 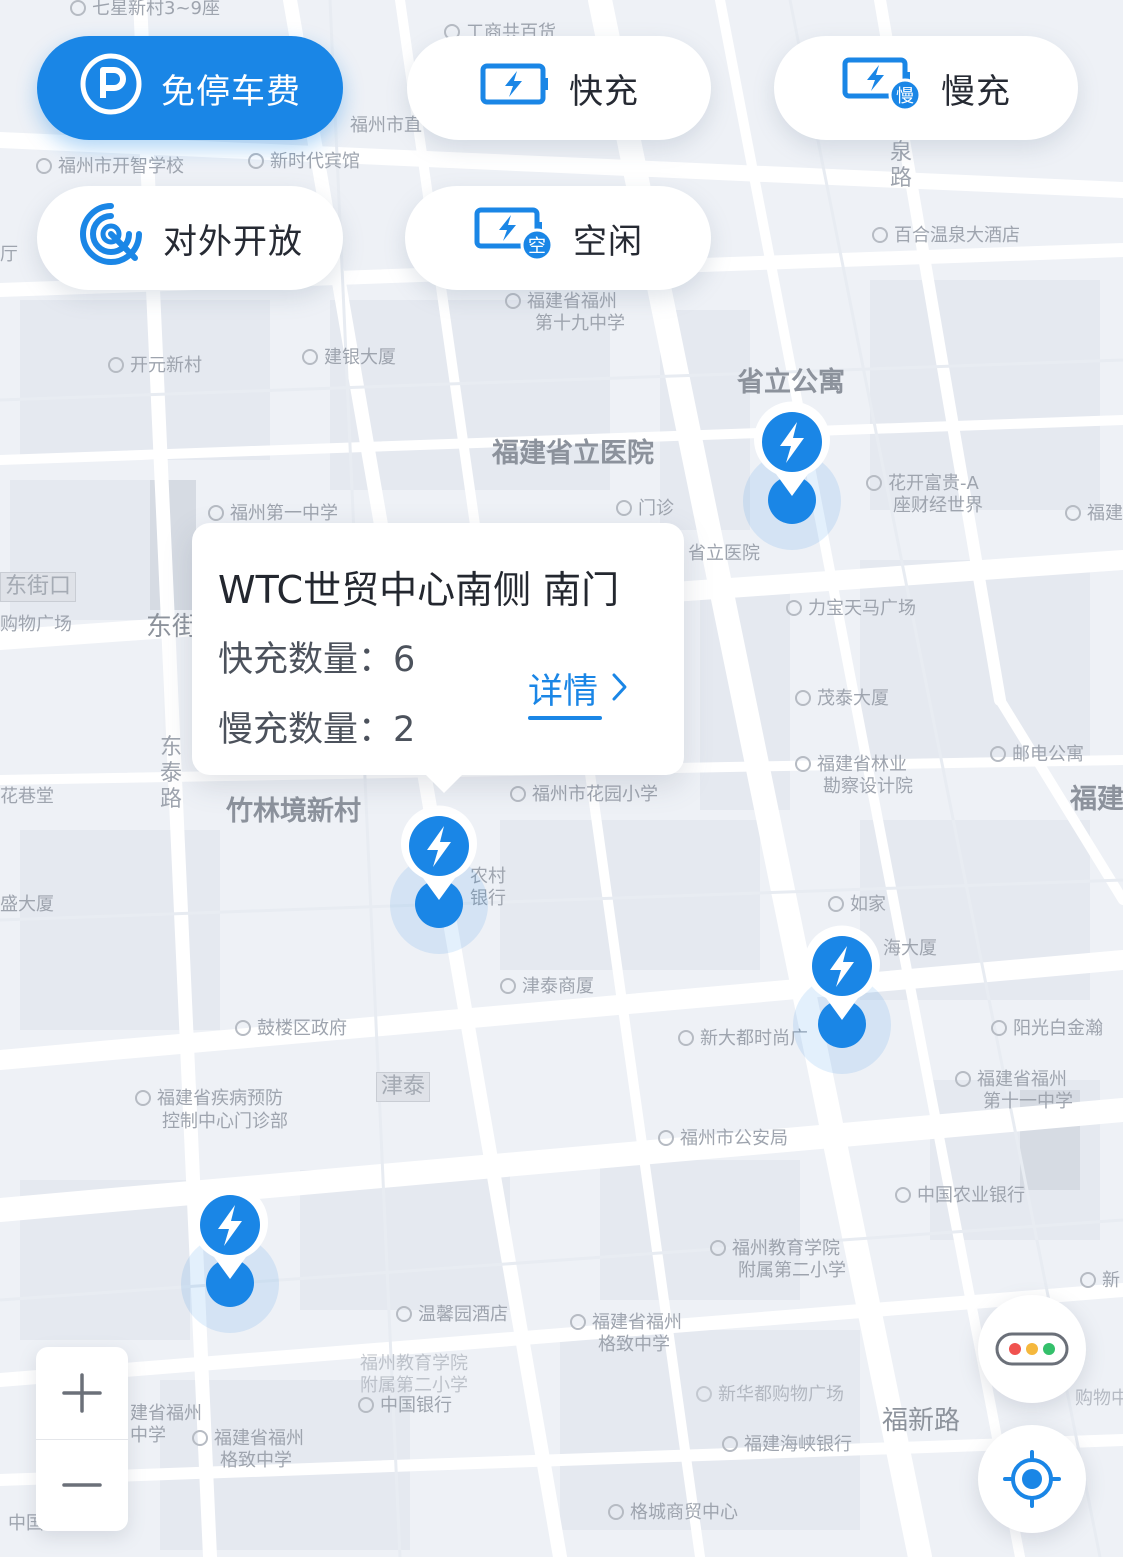 I want to click on map-label: 福建, so click(x=1096, y=799).